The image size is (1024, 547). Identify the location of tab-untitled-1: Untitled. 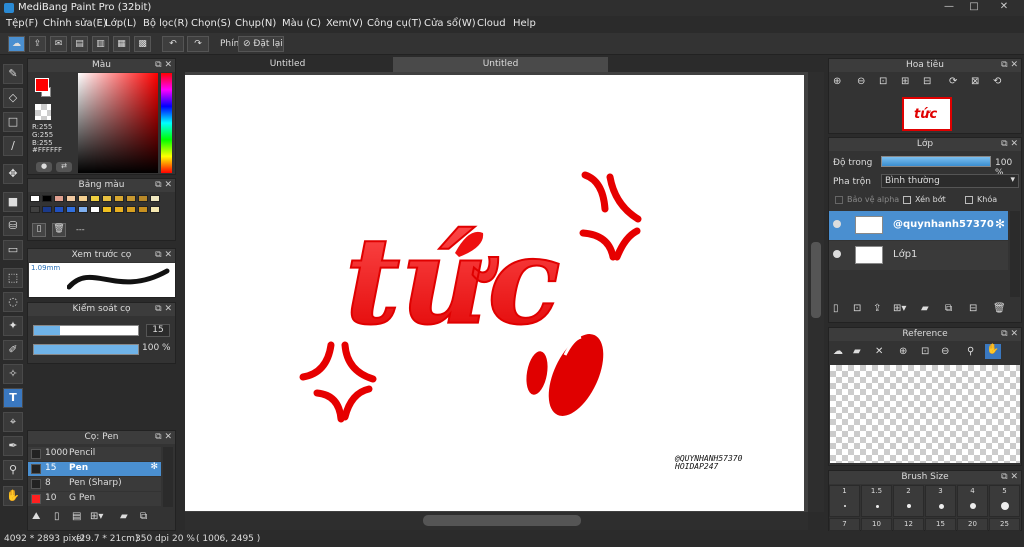
(287, 64).